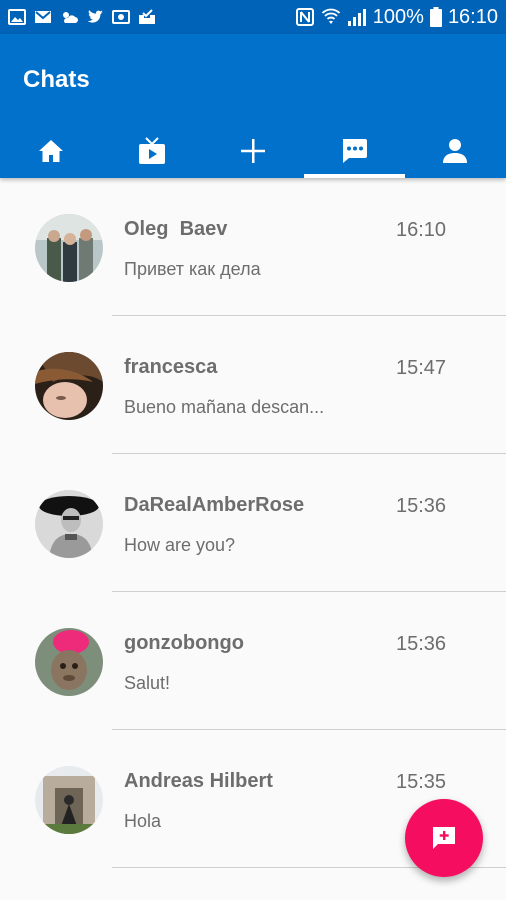  What do you see at coordinates (121, 17) in the screenshot?
I see `cast-icon` at bounding box center [121, 17].